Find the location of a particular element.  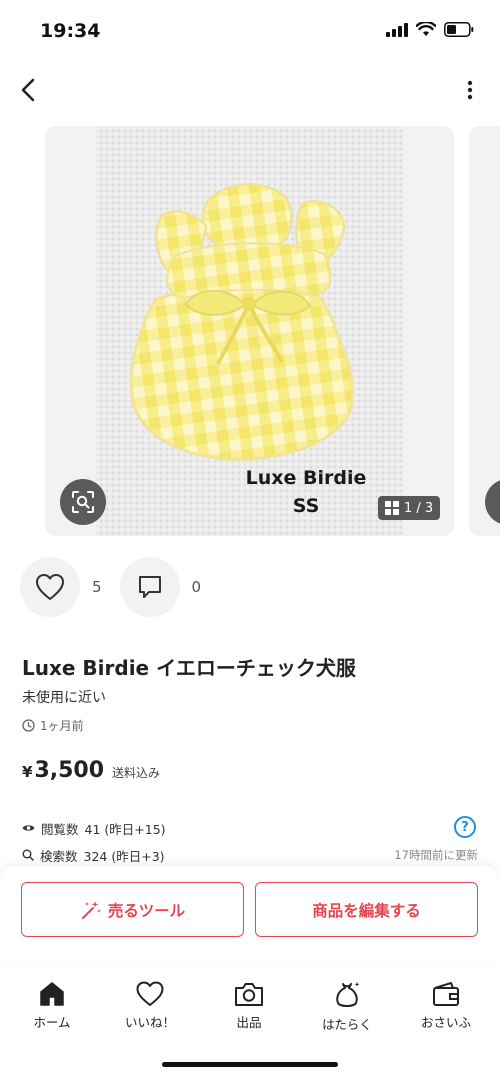

more-vertical-icon is located at coordinates (470, 90).